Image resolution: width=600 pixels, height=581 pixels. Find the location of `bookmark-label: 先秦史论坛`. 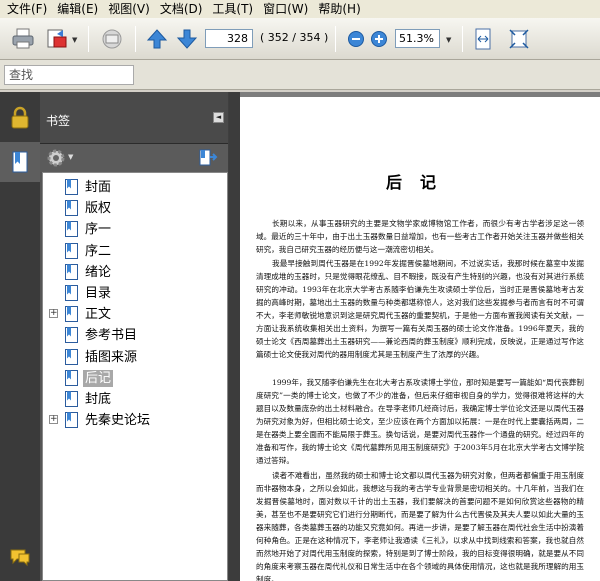

bookmark-label: 先秦史论坛 is located at coordinates (118, 421).